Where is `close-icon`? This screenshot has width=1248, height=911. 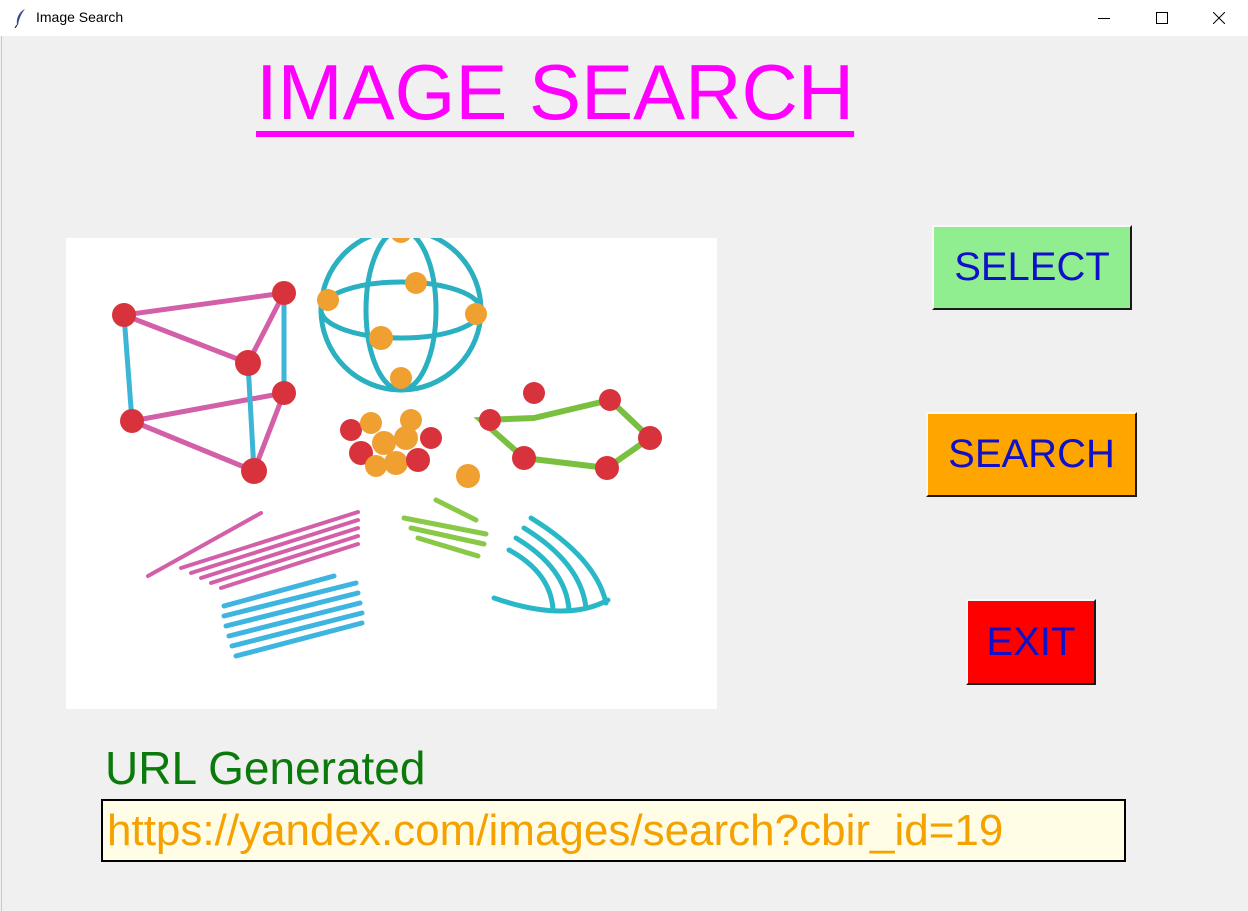 close-icon is located at coordinates (1219, 18).